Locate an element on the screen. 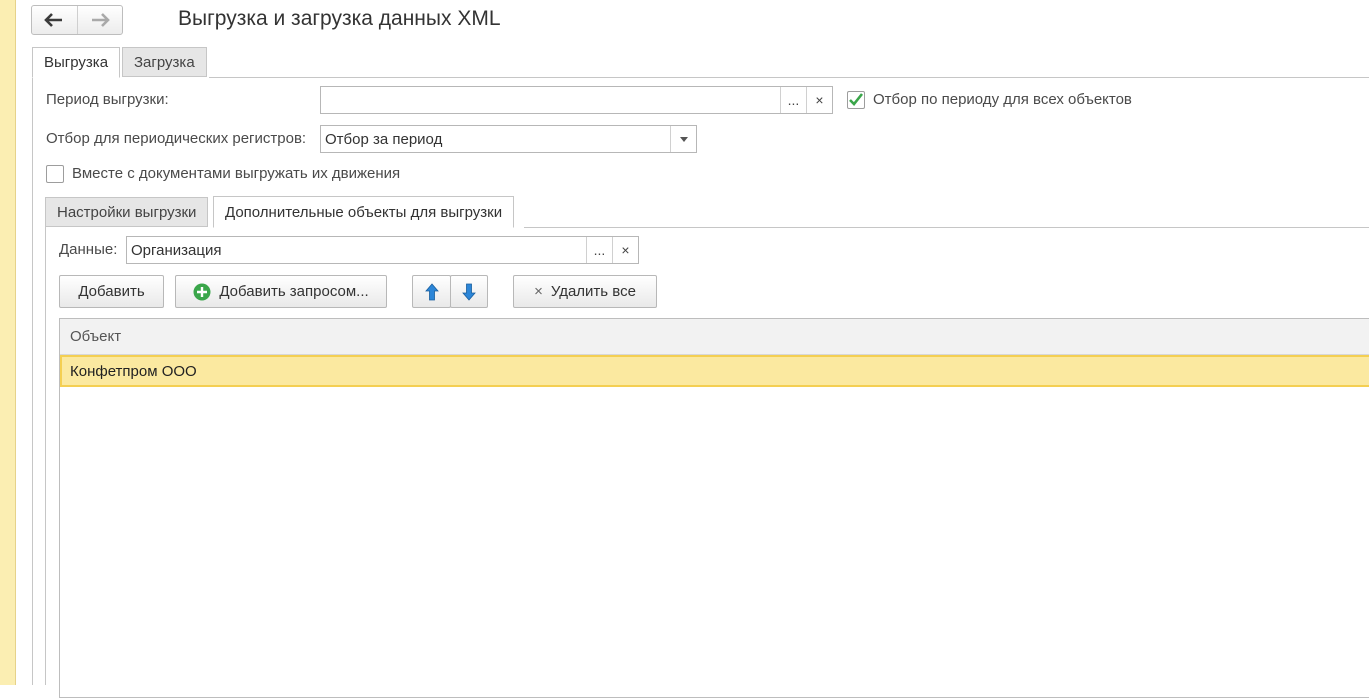  periodic-registers-select: Отбор за период is located at coordinates (508, 139).